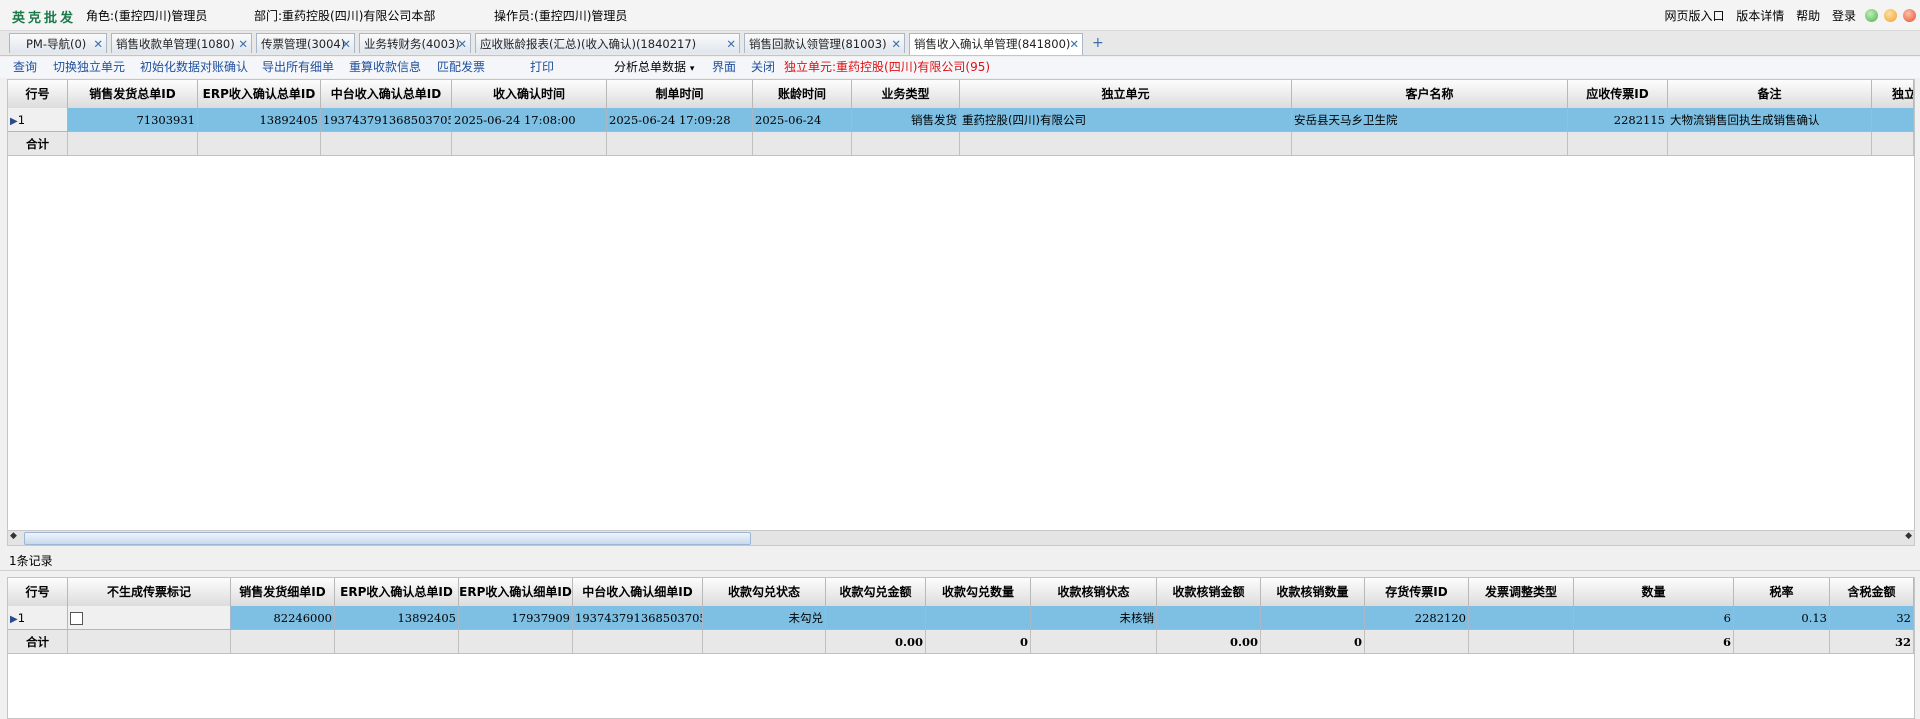  I want to click on web-entry-link: 网页版入口, so click(1694, 16).